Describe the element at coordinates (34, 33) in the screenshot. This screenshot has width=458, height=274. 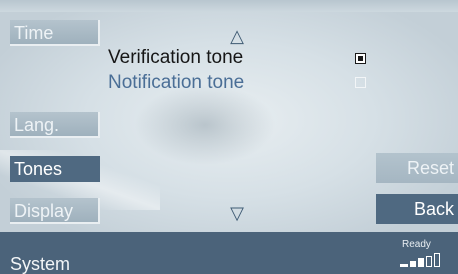
I see `sidebar-item-label: Time` at that location.